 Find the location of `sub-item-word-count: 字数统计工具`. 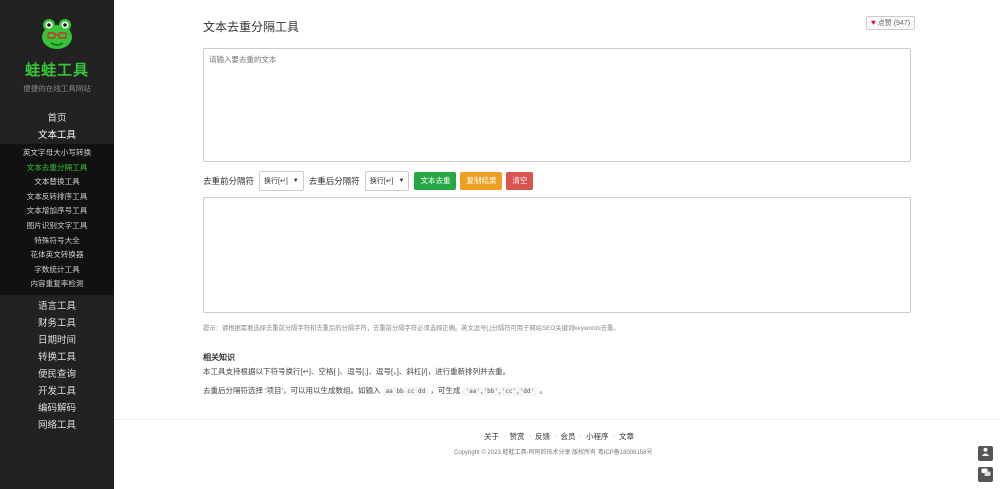

sub-item-word-count: 字数统计工具 is located at coordinates (57, 270).